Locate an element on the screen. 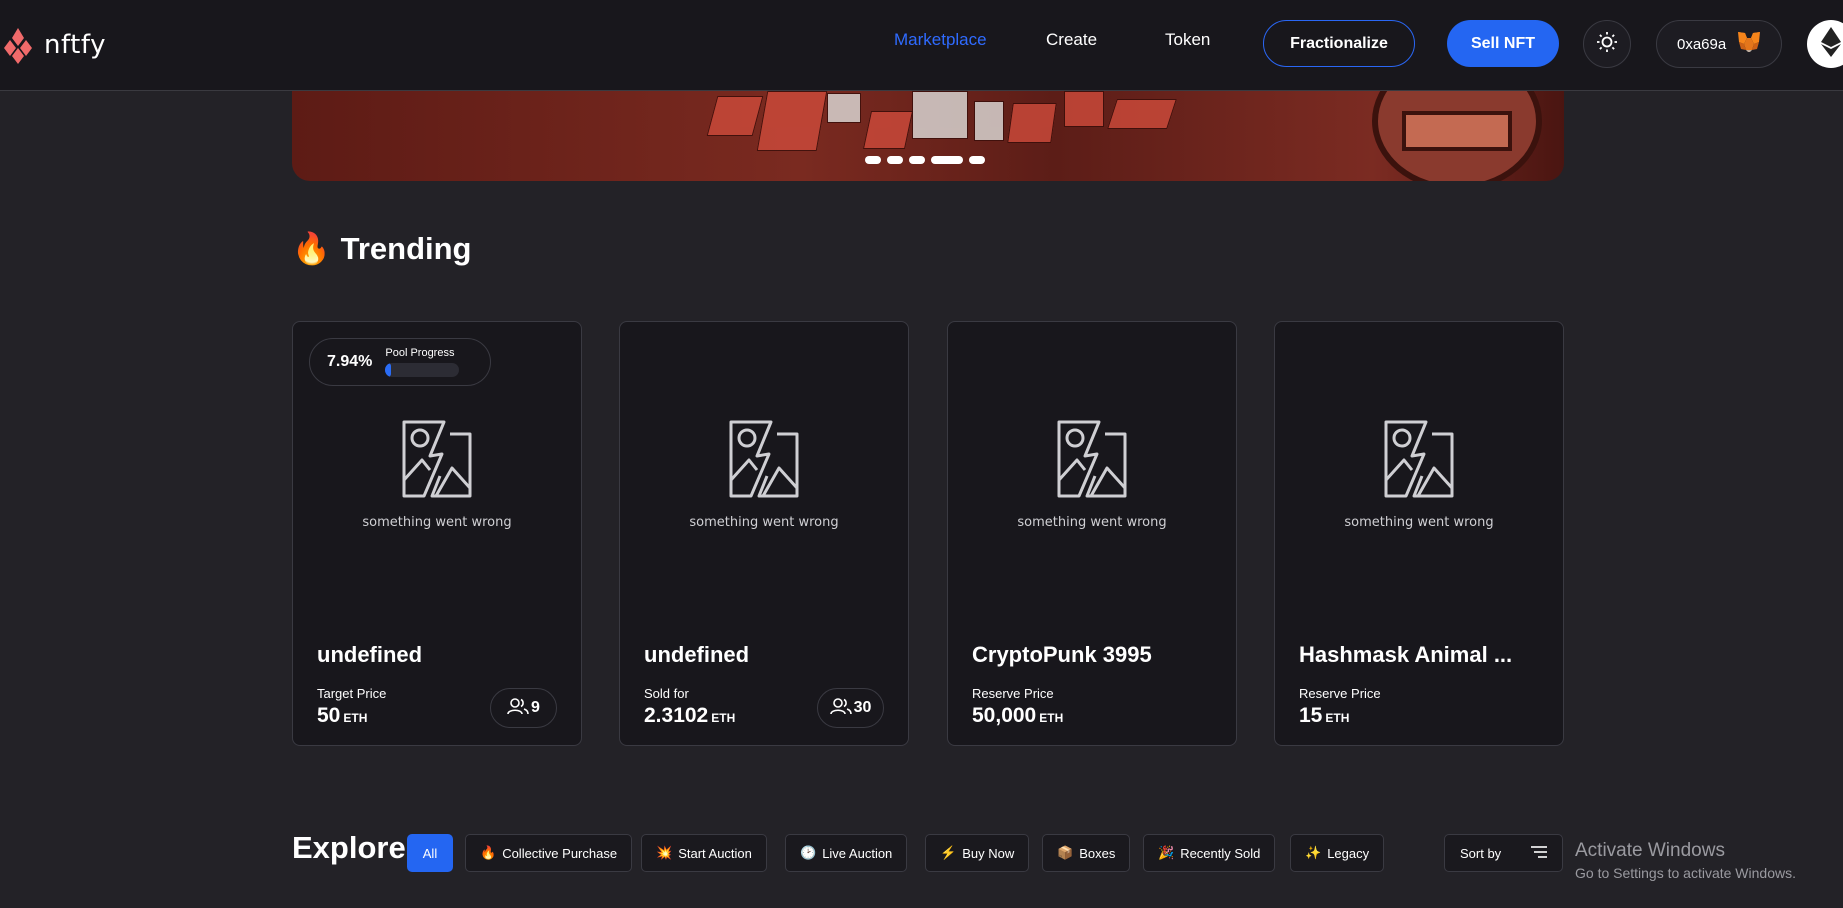 This screenshot has height=908, width=1843. filter-label: Buy Now is located at coordinates (988, 853).